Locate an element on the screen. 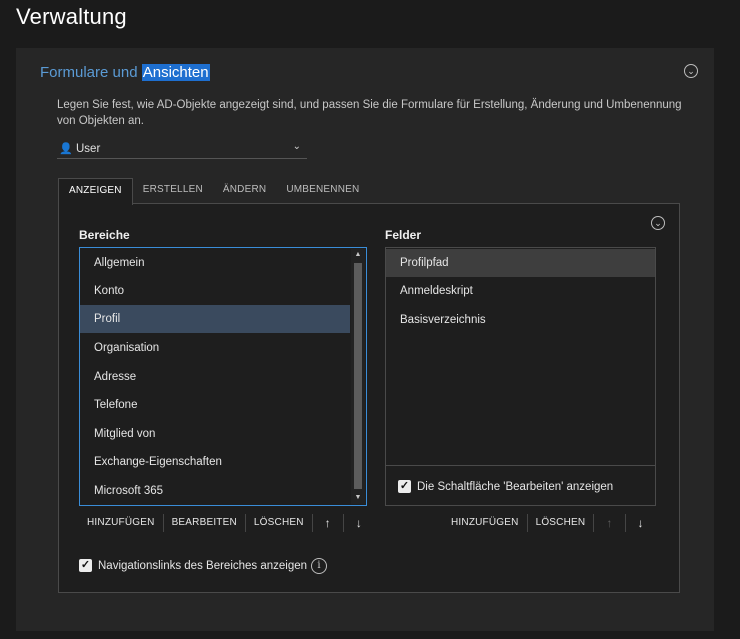 Image resolution: width=740 pixels, height=639 pixels. list-item-selected: Profilpfad is located at coordinates (520, 263).